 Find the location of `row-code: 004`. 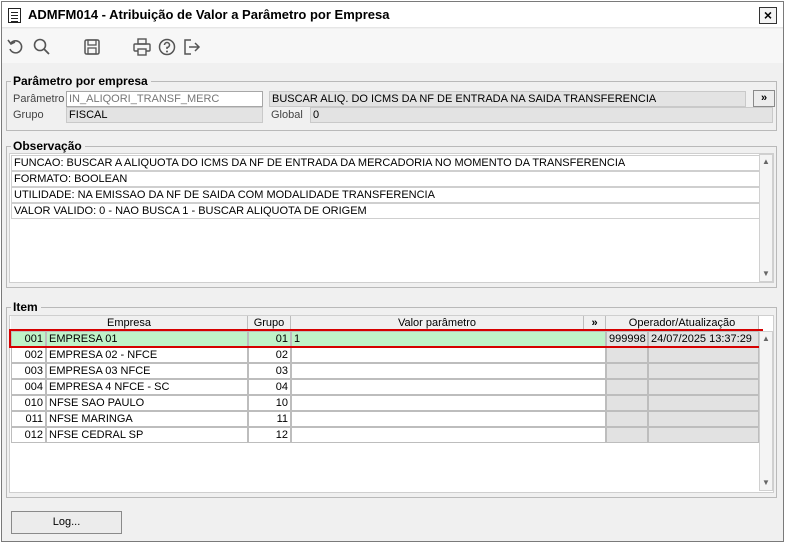

row-code: 004 is located at coordinates (28, 387).